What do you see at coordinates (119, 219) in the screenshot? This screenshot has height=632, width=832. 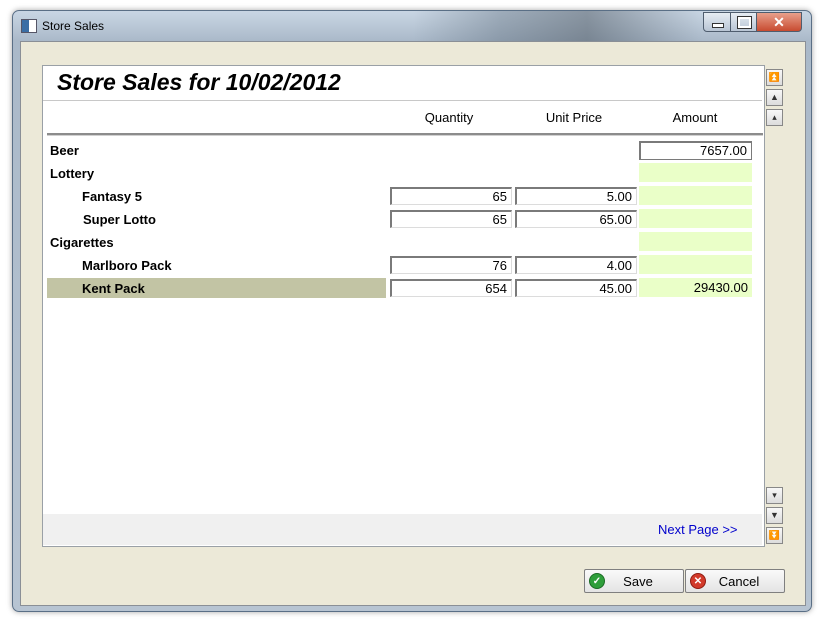 I see `row-label-super-lotto: Super Lotto` at bounding box center [119, 219].